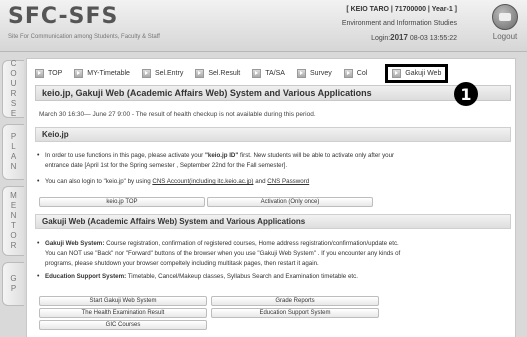 Image resolution: width=527 pixels, height=337 pixels. Describe the element at coordinates (417, 73) in the screenshot. I see `tab-gakuji-web: Gakuji Web` at that location.